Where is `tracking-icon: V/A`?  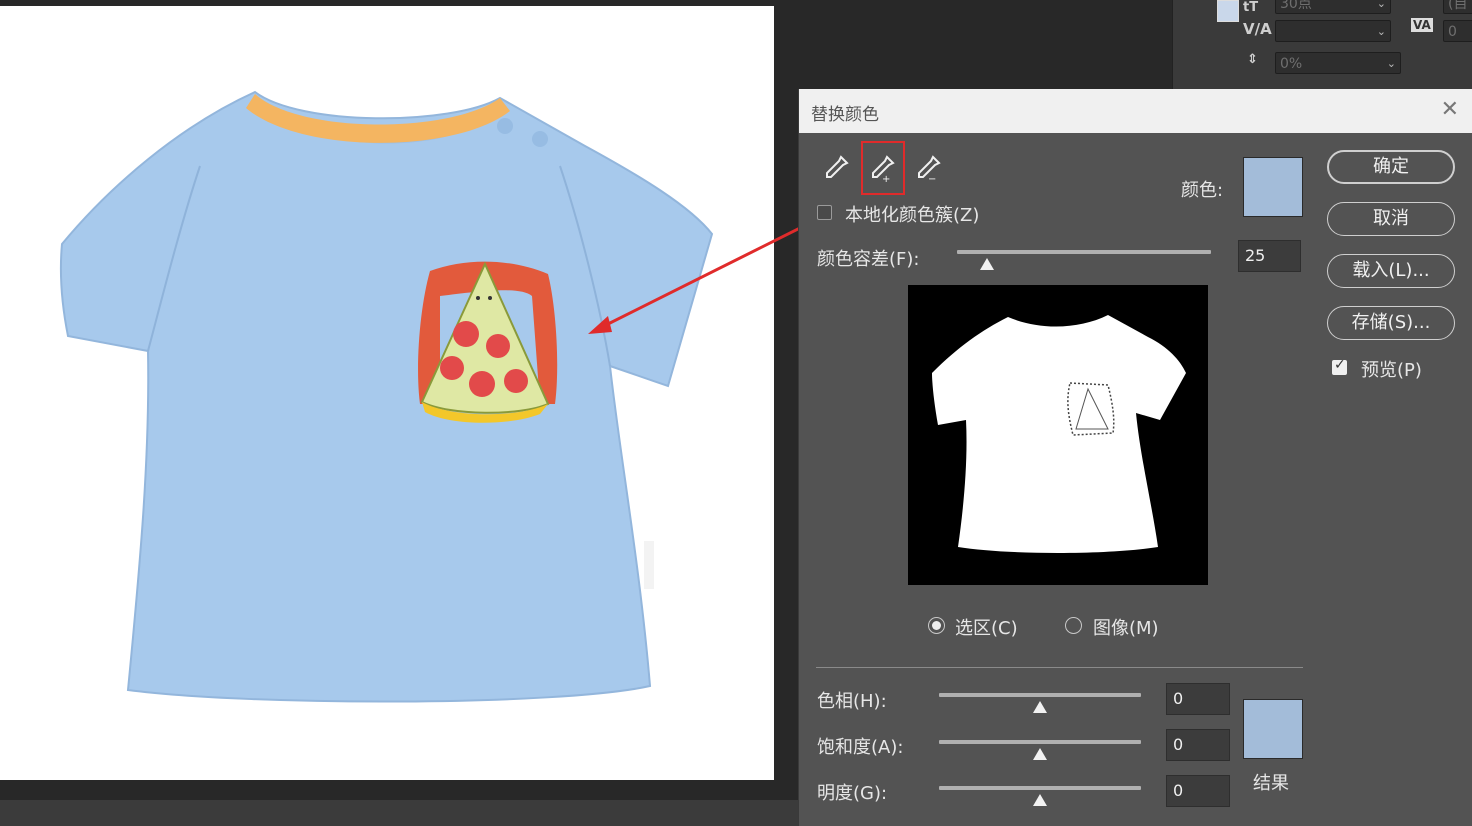 tracking-icon: V/A is located at coordinates (1257, 29).